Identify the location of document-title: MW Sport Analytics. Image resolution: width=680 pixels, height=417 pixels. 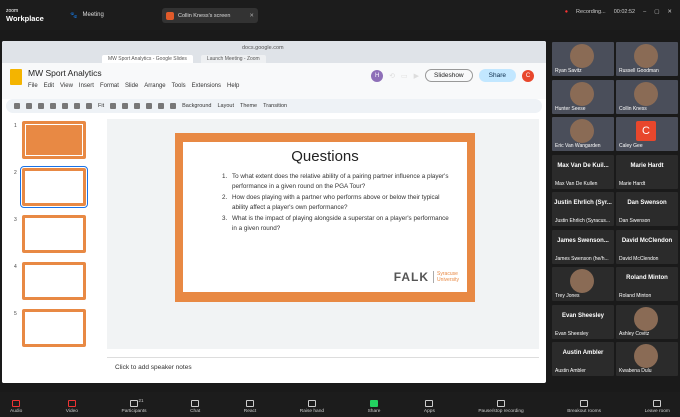
(65, 73).